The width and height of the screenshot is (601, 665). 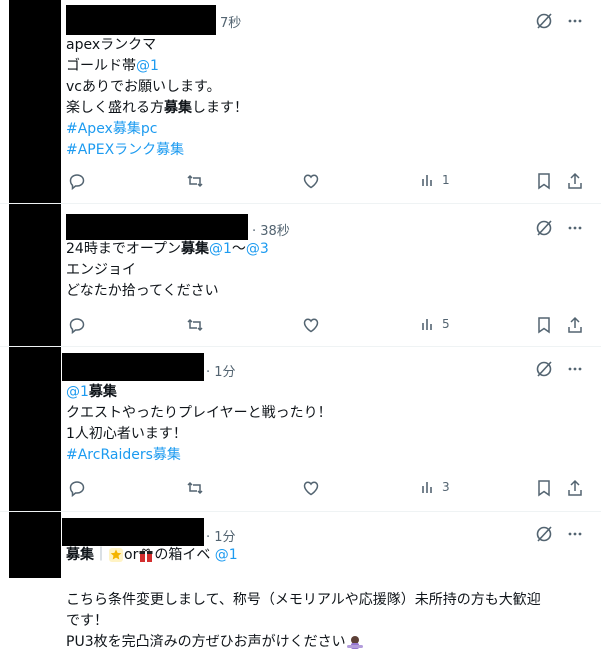 I want to click on tweet-line: どなたか拾ってください, so click(x=142, y=291).